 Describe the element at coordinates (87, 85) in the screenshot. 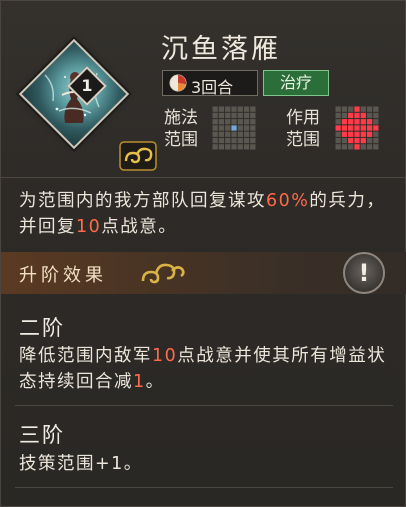

I see `skill-level: 1` at that location.